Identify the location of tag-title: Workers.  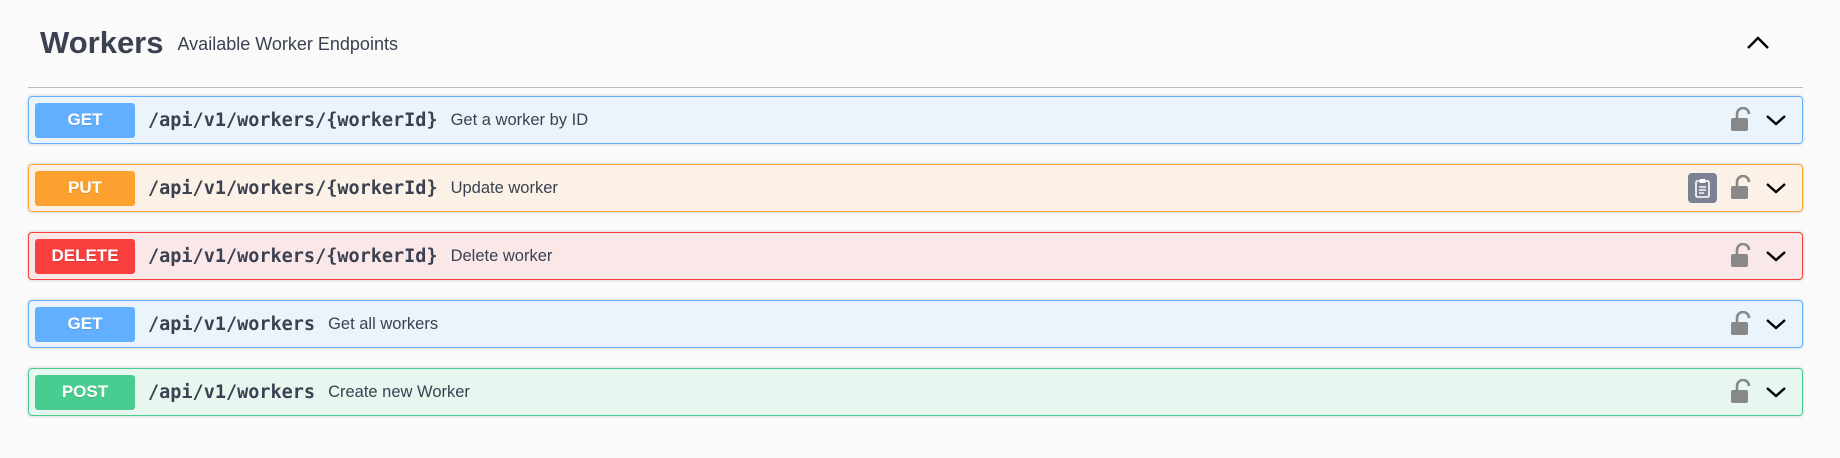
(102, 42).